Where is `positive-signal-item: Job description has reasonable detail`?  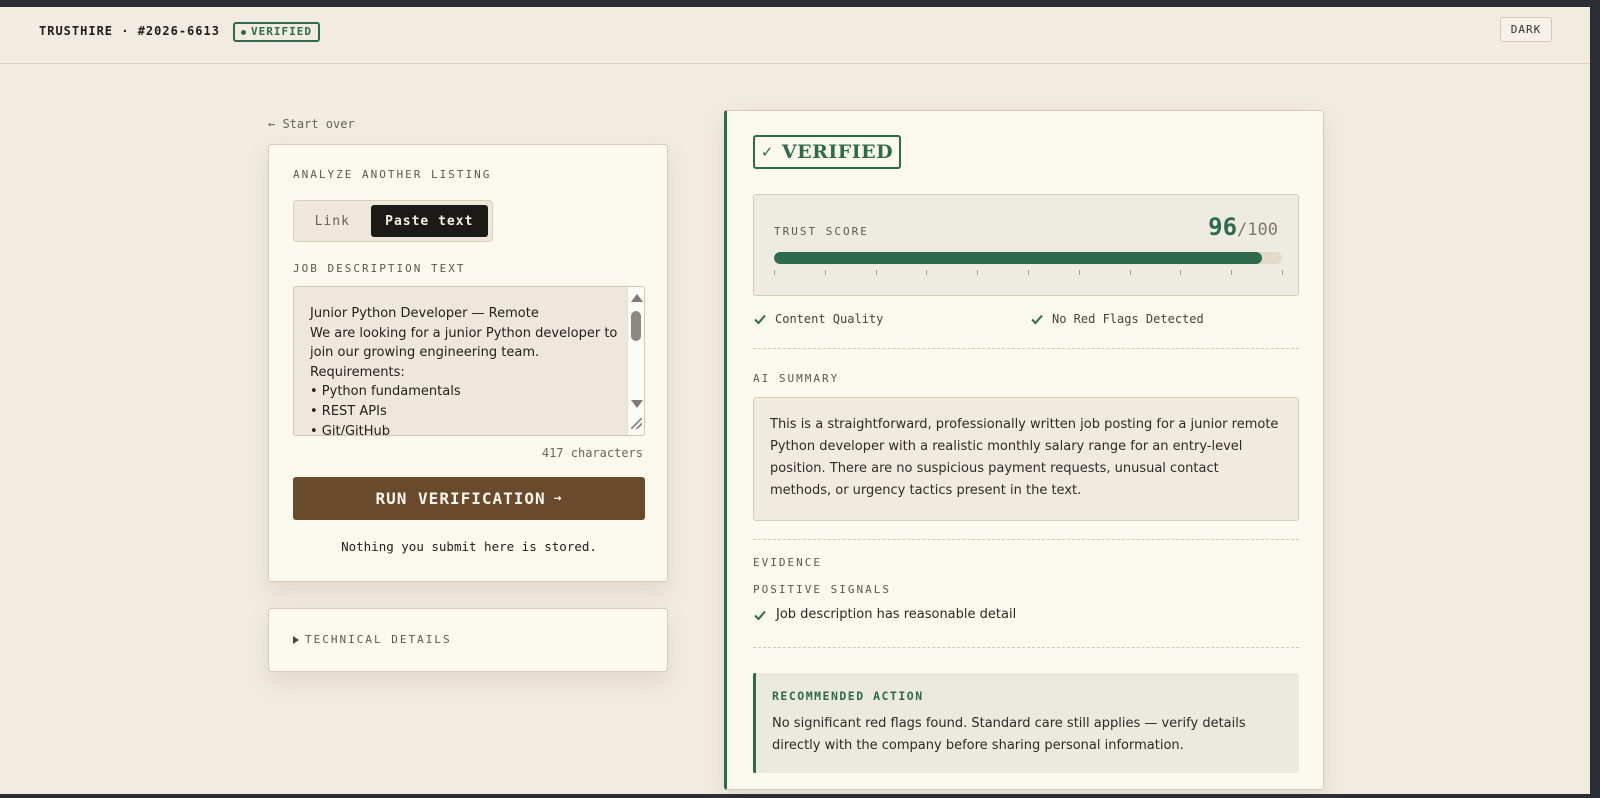 positive-signal-item: Job description has reasonable detail is located at coordinates (884, 614).